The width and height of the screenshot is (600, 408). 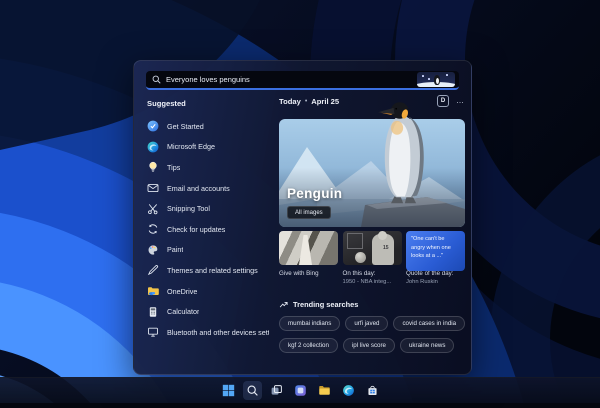 What do you see at coordinates (430, 273) in the screenshot?
I see `card-caption: Quote of the day:` at bounding box center [430, 273].